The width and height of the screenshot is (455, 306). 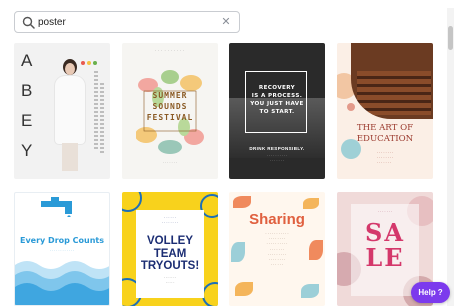 What do you see at coordinates (56, 207) in the screenshot?
I see `faucet-icon` at bounding box center [56, 207].